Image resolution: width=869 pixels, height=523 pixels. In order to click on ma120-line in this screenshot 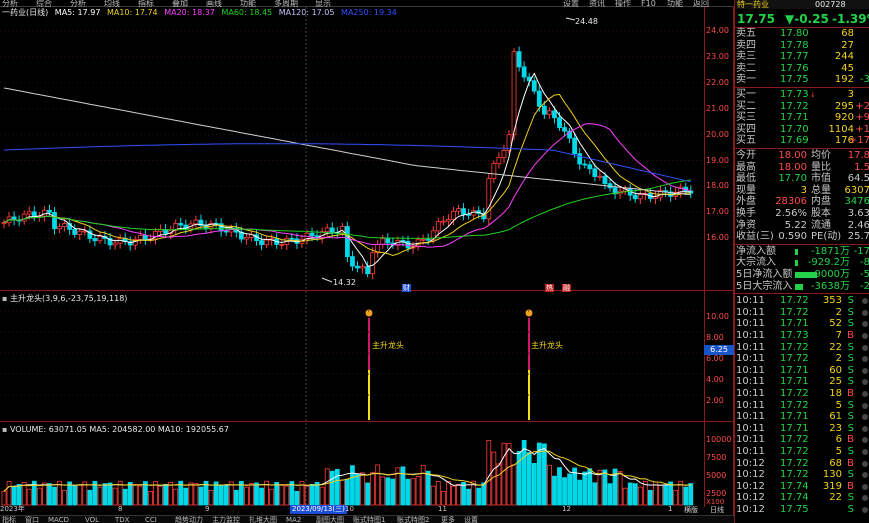, I will do `click(347, 163)`.